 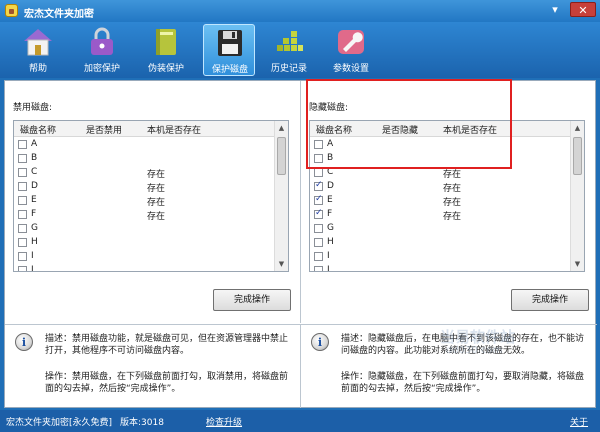 I want to click on disk-row: C 存在, so click(x=145, y=173).